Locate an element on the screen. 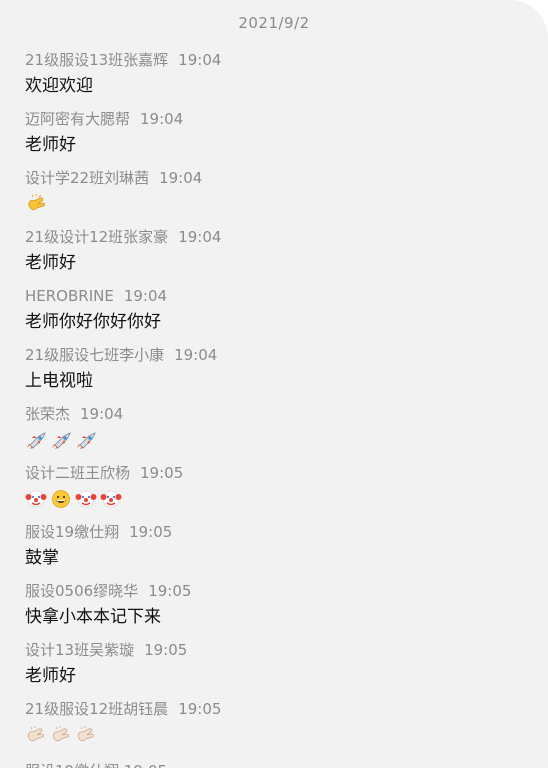  sender-name: 张荣杰 is located at coordinates (48, 414).